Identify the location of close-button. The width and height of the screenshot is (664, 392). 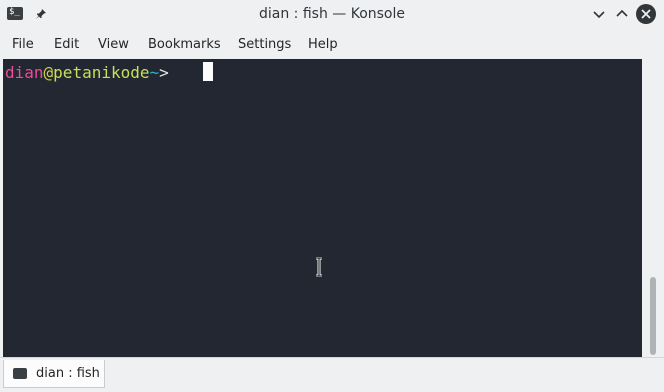
(646, 14).